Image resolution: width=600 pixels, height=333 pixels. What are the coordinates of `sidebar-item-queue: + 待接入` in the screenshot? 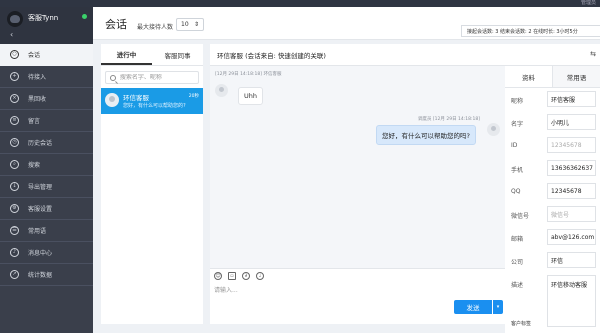 It's located at (46, 77).